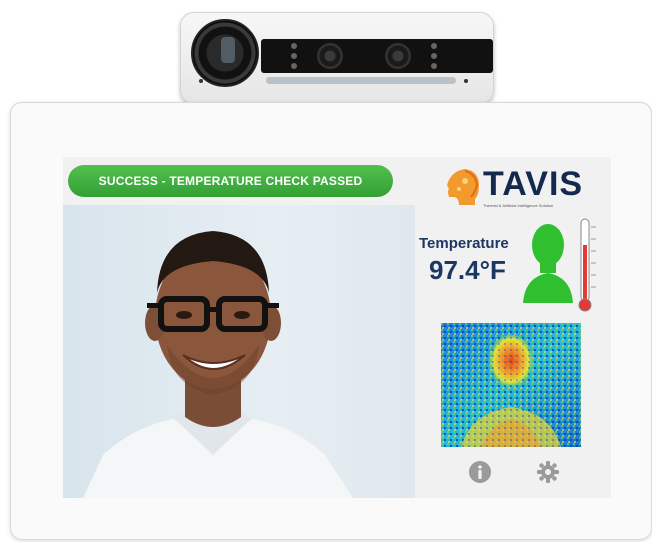 The width and height of the screenshot is (652, 542). I want to click on thermometer-icon, so click(587, 265).